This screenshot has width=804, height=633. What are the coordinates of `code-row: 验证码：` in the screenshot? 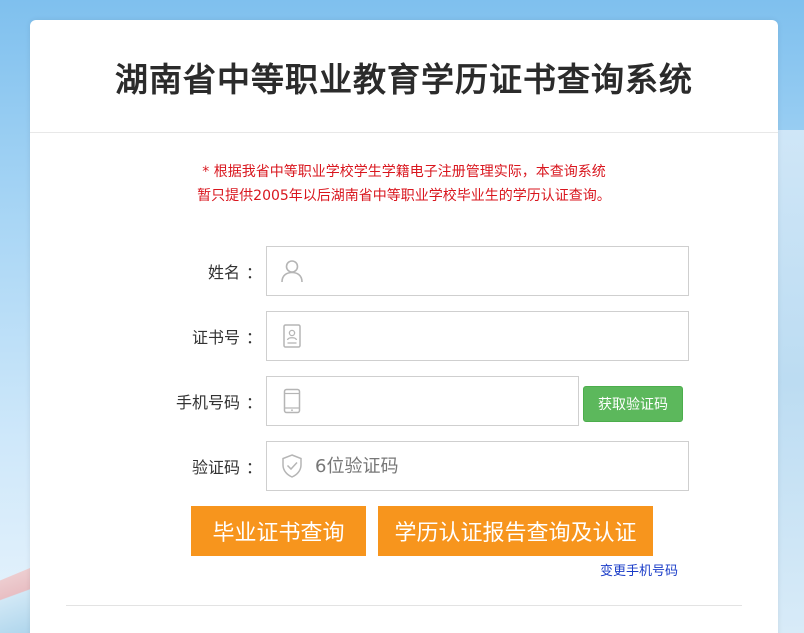 It's located at (404, 466).